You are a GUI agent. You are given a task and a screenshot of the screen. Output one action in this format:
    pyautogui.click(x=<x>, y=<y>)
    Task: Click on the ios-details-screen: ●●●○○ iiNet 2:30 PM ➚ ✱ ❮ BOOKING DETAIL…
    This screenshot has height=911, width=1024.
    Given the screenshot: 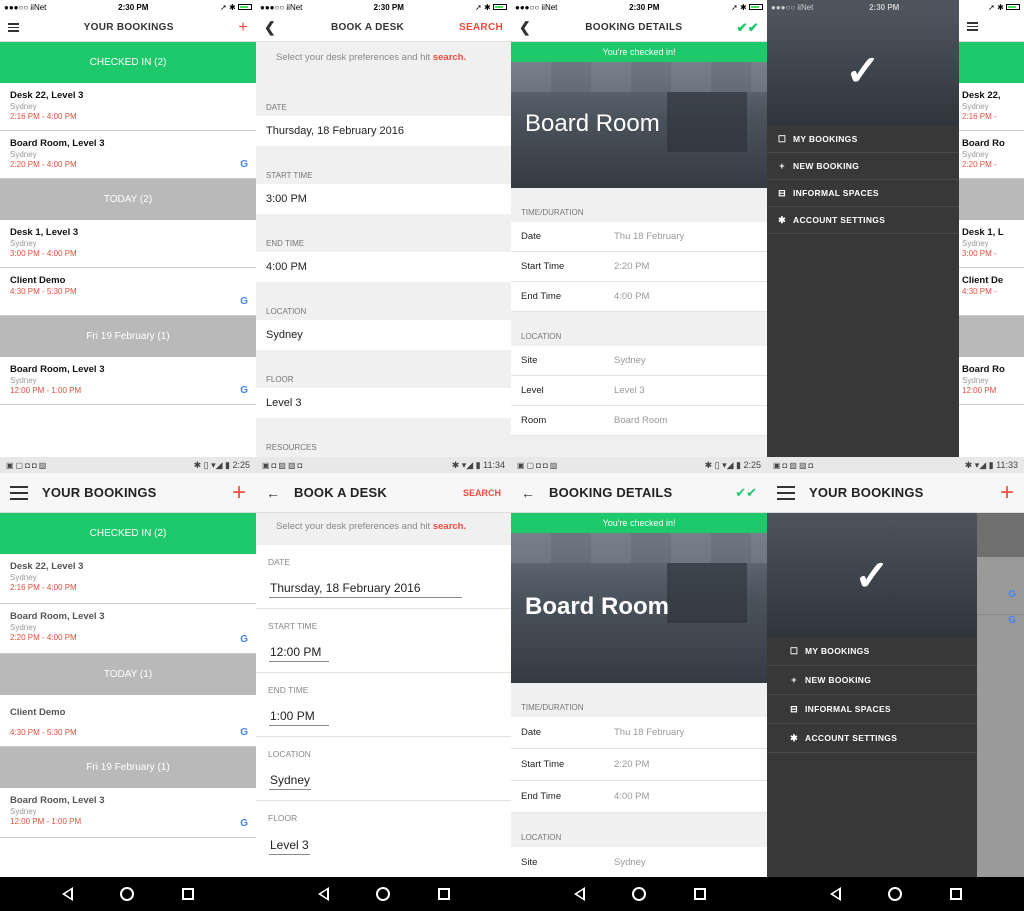 What is the action you would take?
    pyautogui.click(x=639, y=228)
    